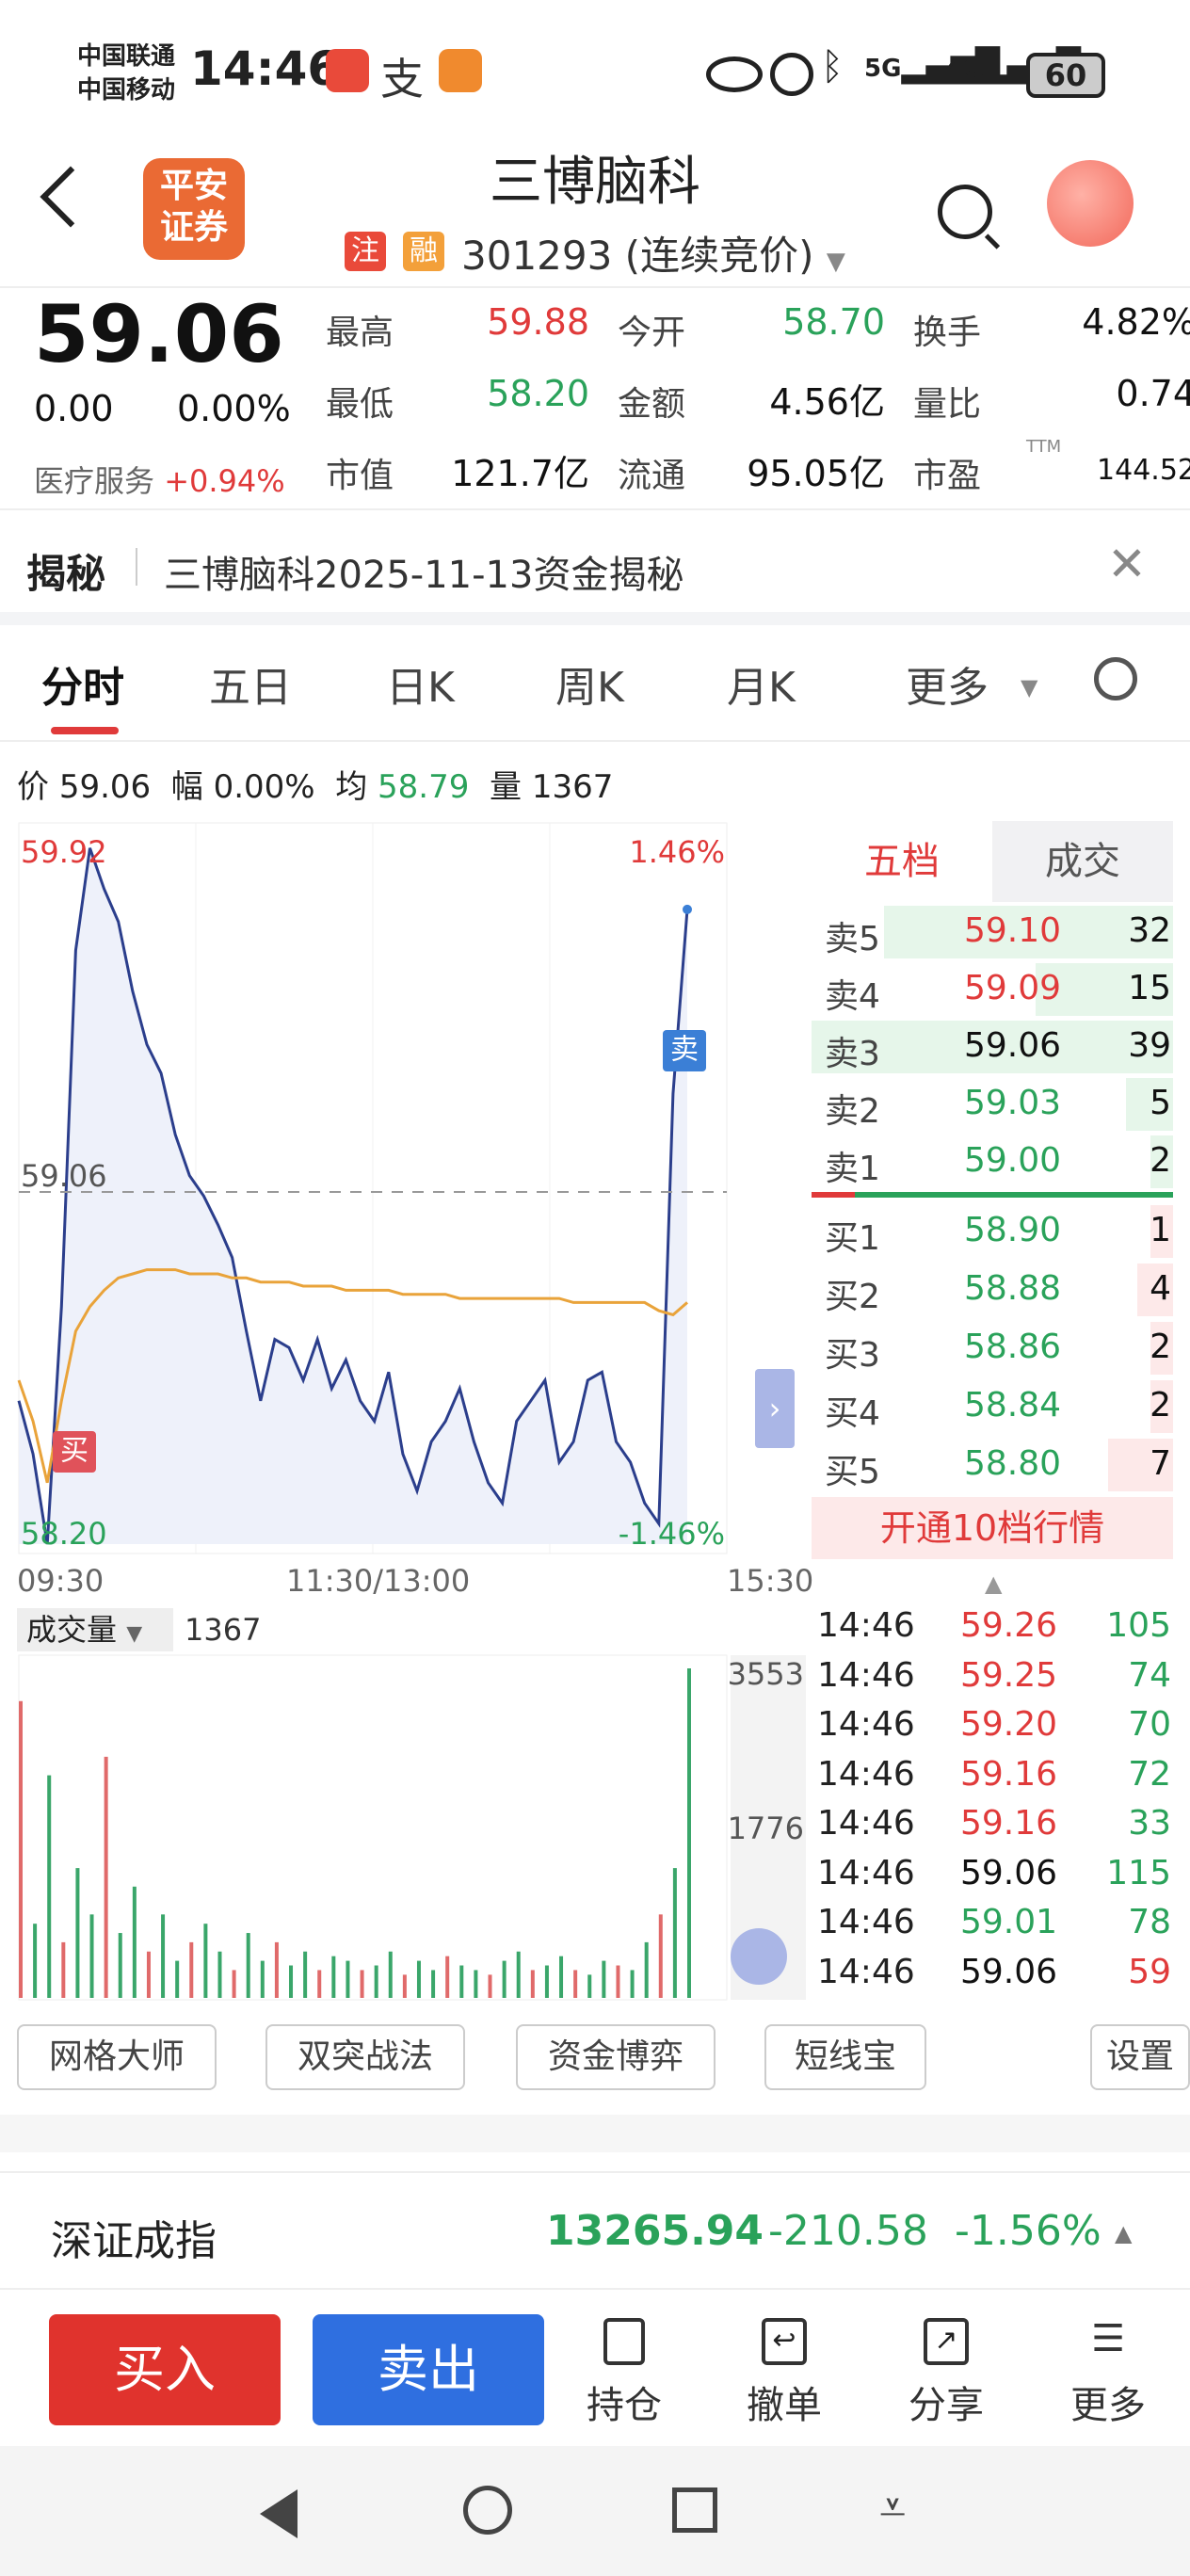 The width and height of the screenshot is (1190, 2576). What do you see at coordinates (520, 473) in the screenshot?
I see `quote-value: 121.7亿` at bounding box center [520, 473].